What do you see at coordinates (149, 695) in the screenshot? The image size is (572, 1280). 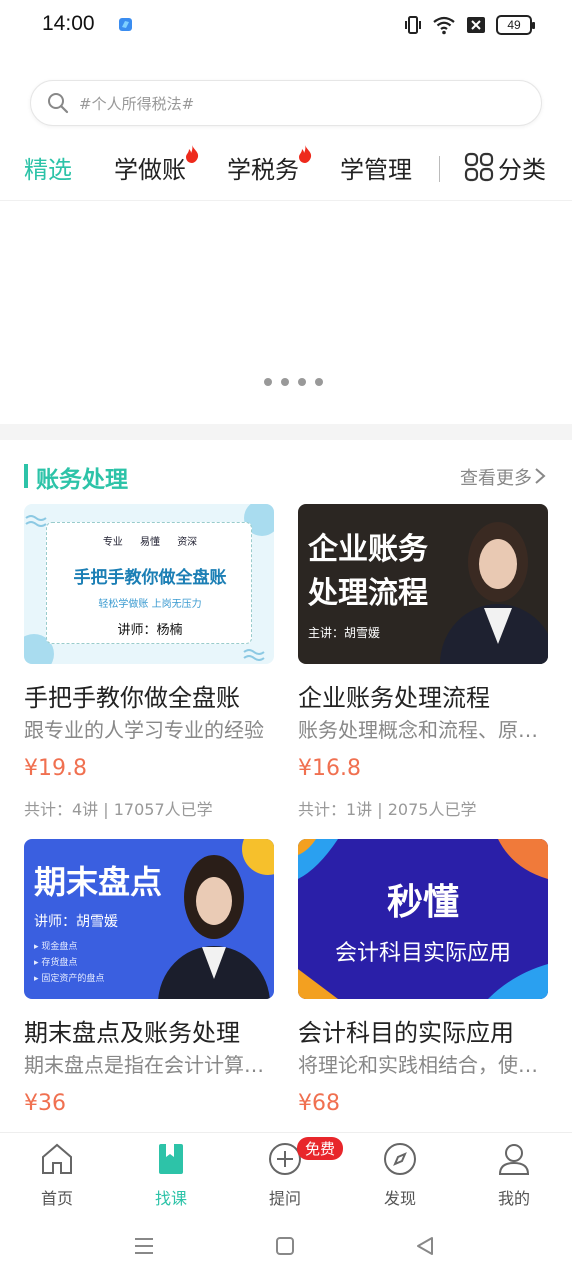 I see `course-title: 手把手教你做全盘账` at bounding box center [149, 695].